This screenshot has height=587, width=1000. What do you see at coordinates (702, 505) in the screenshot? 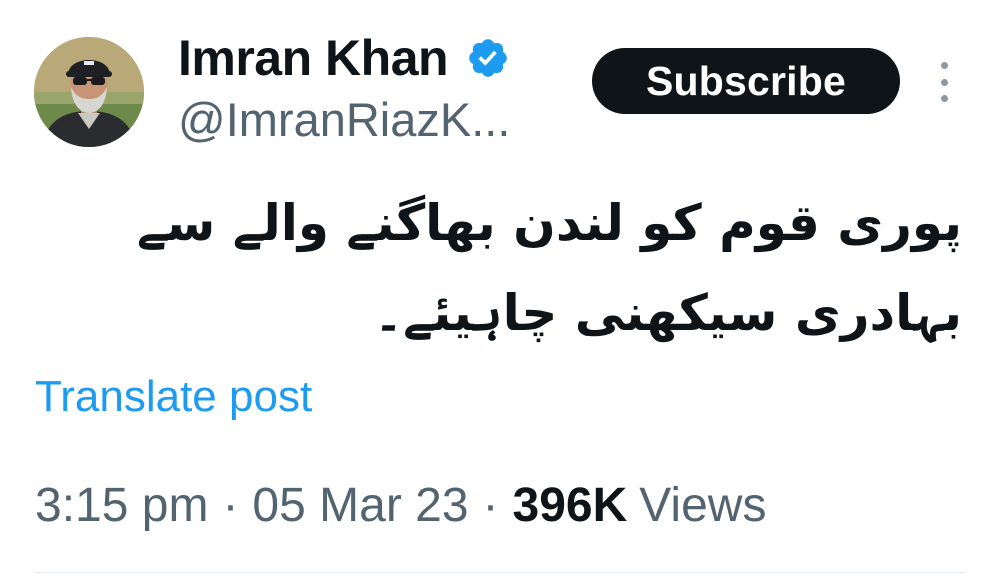
I see `views-label: Views` at bounding box center [702, 505].